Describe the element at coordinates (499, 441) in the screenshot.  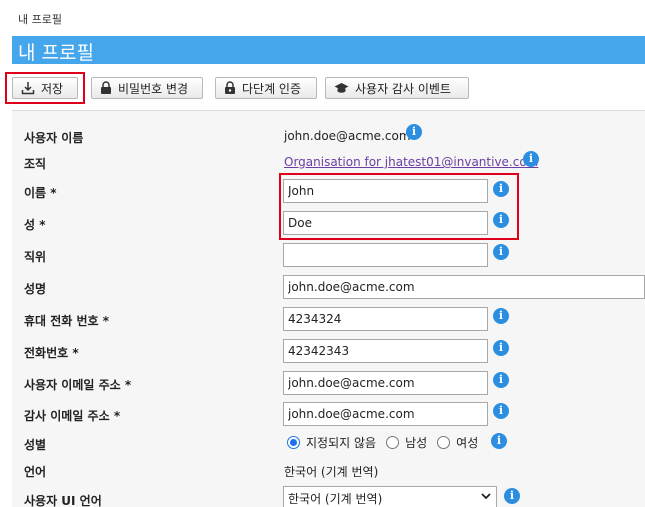
I see `gender-info-icon: i` at that location.